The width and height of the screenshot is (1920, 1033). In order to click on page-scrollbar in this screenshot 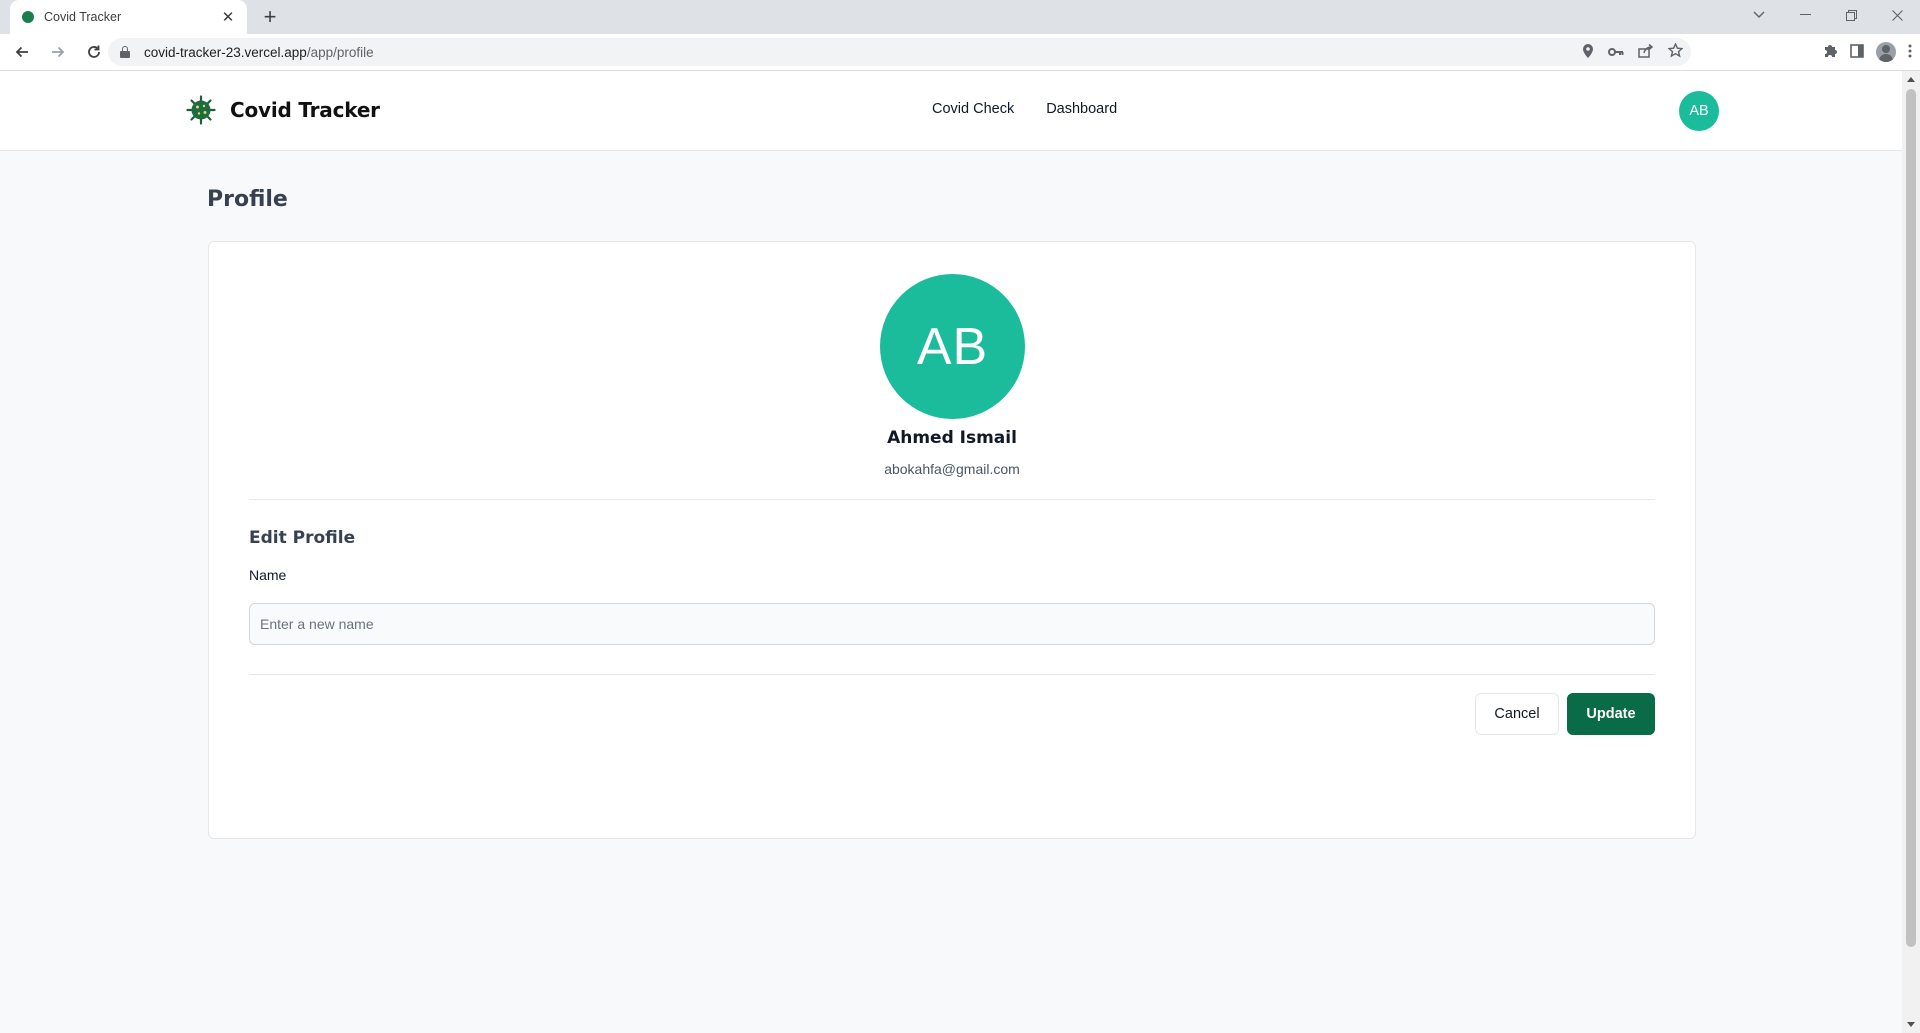, I will do `click(1911, 552)`.